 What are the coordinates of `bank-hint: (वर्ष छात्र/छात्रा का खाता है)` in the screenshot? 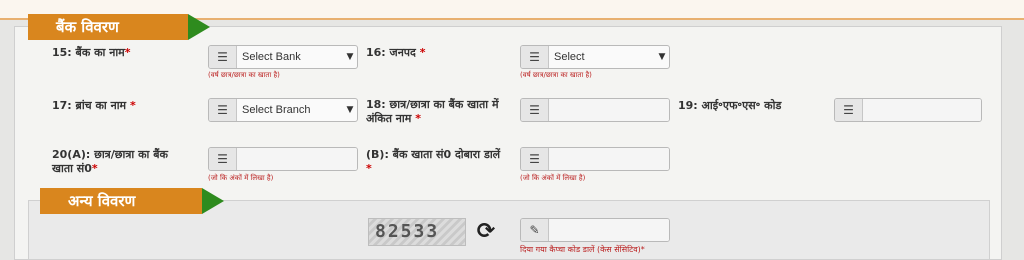 It's located at (244, 75).